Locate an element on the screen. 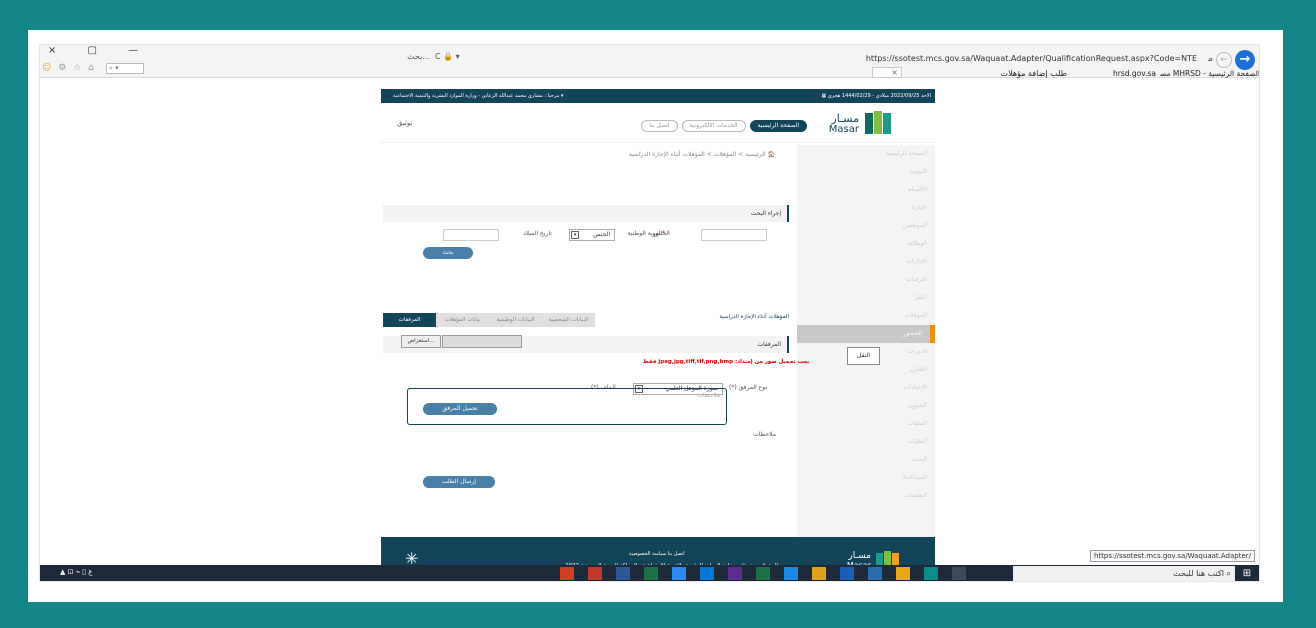 The height and width of the screenshot is (628, 1316). birthdate-input is located at coordinates (471, 235).